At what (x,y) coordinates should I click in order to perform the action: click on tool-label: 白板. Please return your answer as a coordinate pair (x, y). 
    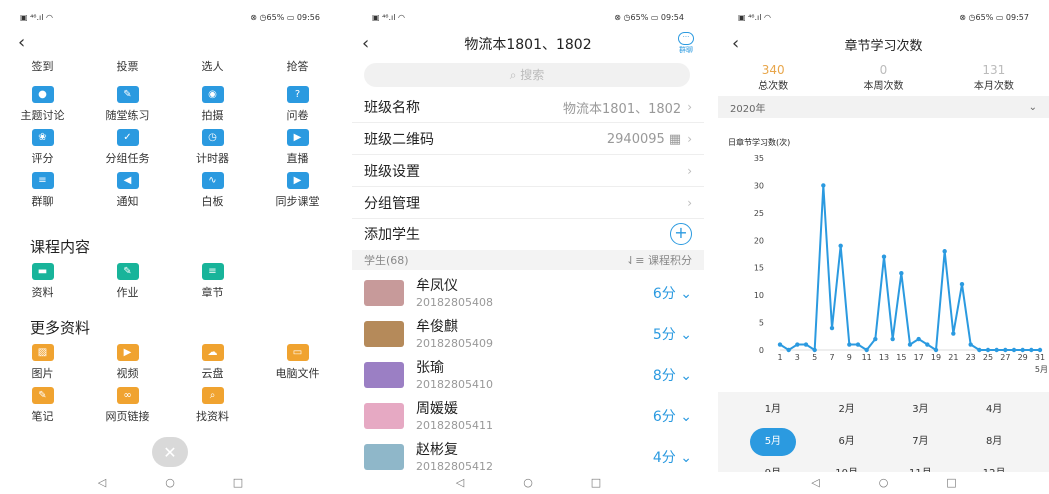
    Looking at the image, I should click on (212, 201).